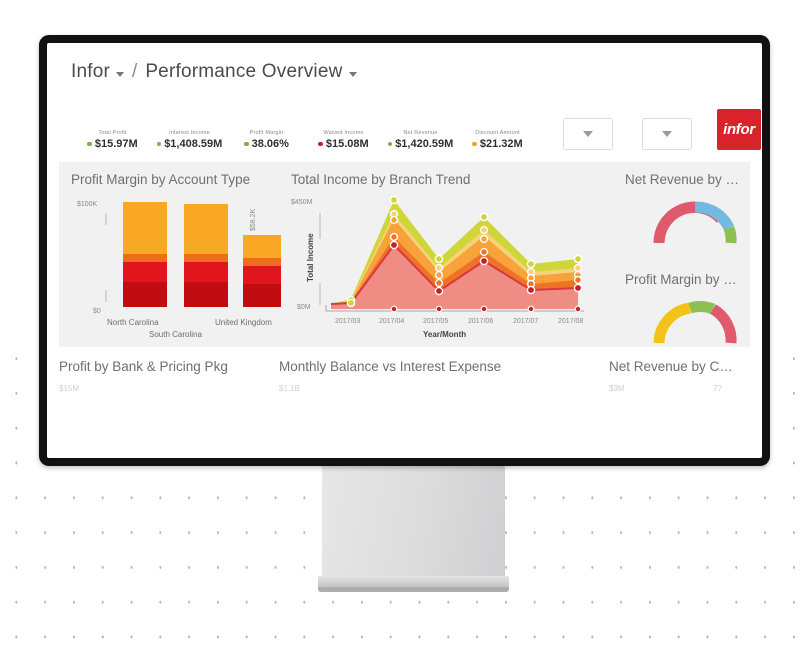 The height and width of the screenshot is (656, 800). I want to click on dashboard-header: Infor / Performance Overview, so click(404, 63).